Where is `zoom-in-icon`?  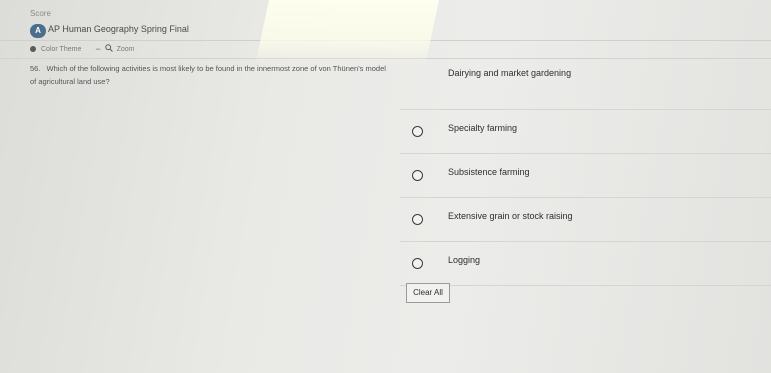 zoom-in-icon is located at coordinates (108, 49).